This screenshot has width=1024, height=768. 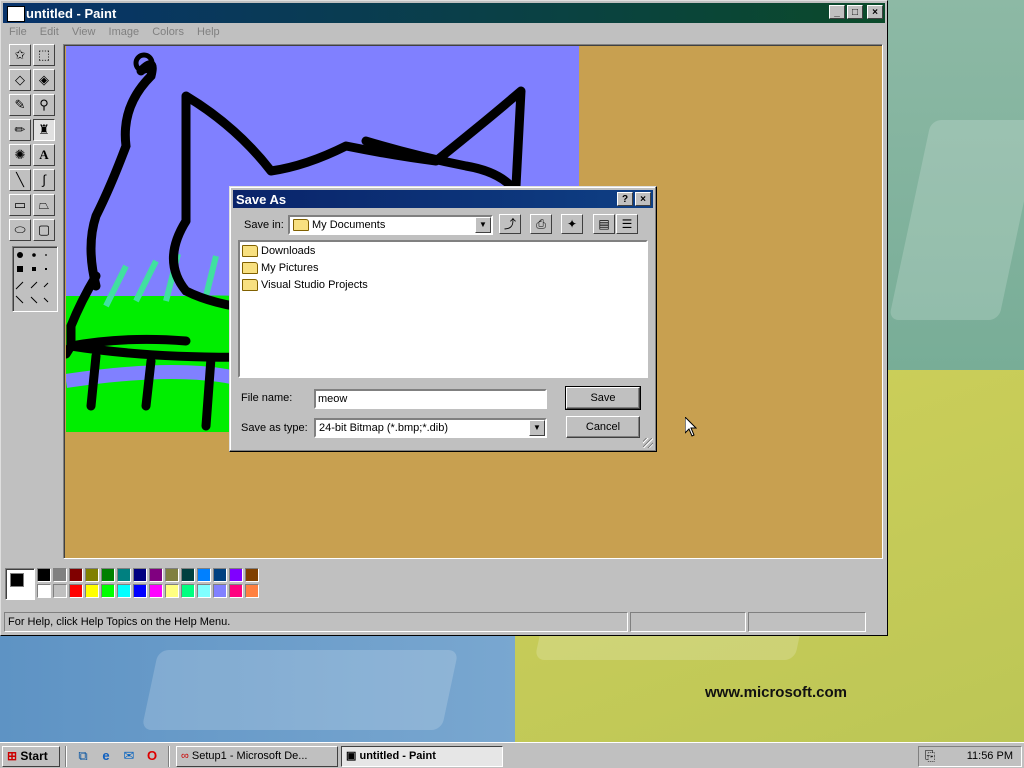 What do you see at coordinates (209, 31) in the screenshot?
I see `menu-help: Help` at bounding box center [209, 31].